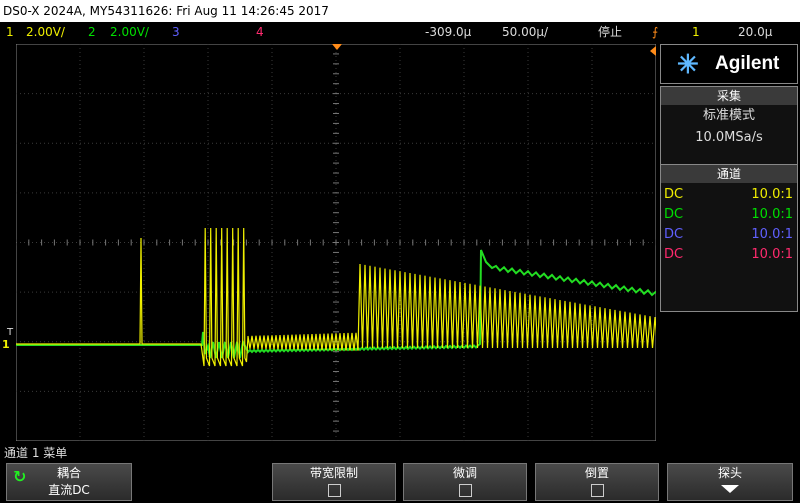 This screenshot has height=503, width=800. Describe the element at coordinates (45, 32) in the screenshot. I see `ch1-scale: 2.00V/` at that location.